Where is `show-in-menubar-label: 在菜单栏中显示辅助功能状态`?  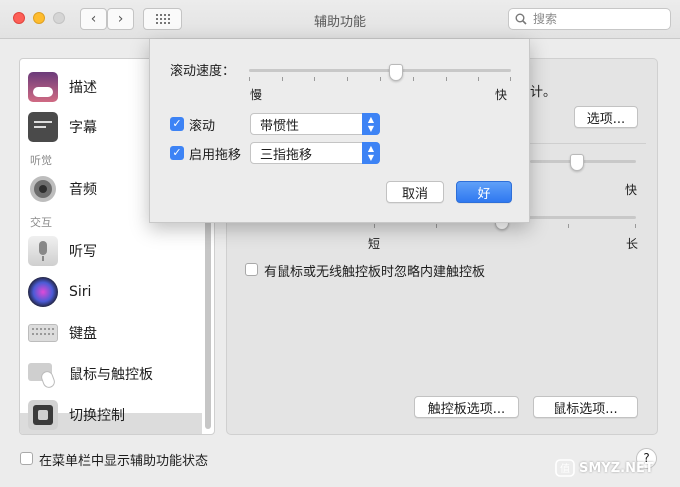 show-in-menubar-label: 在菜单栏中显示辅助功能状态 is located at coordinates (124, 461).